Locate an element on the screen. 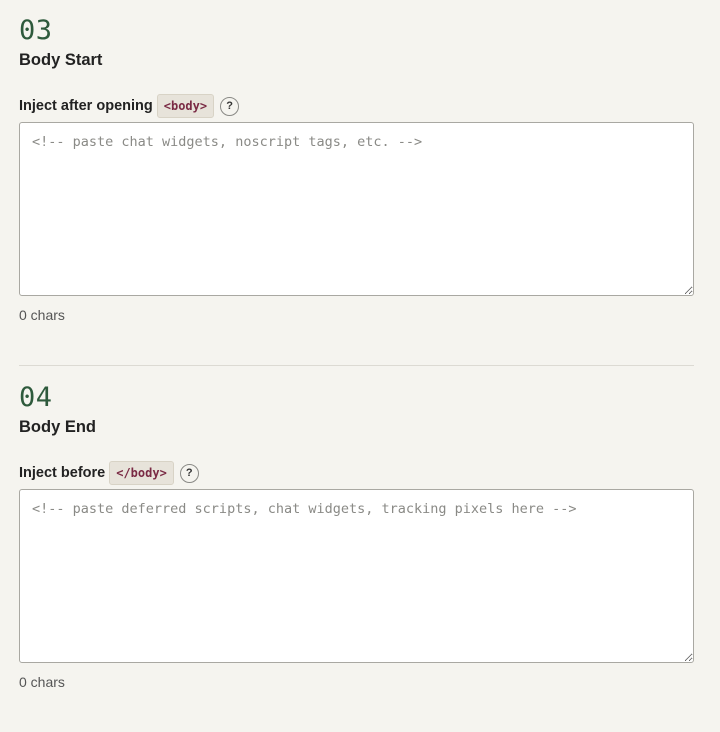 This screenshot has width=720, height=732. field-label: Inject before is located at coordinates (62, 473).